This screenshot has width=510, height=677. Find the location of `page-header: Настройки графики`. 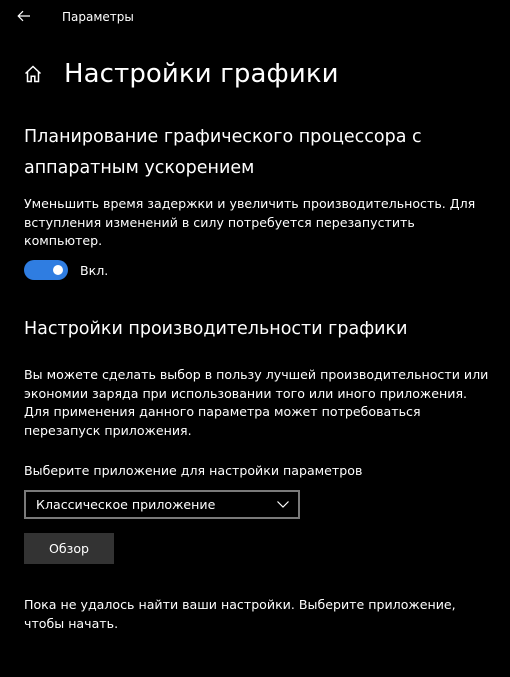

page-header: Настройки графики is located at coordinates (180, 74).